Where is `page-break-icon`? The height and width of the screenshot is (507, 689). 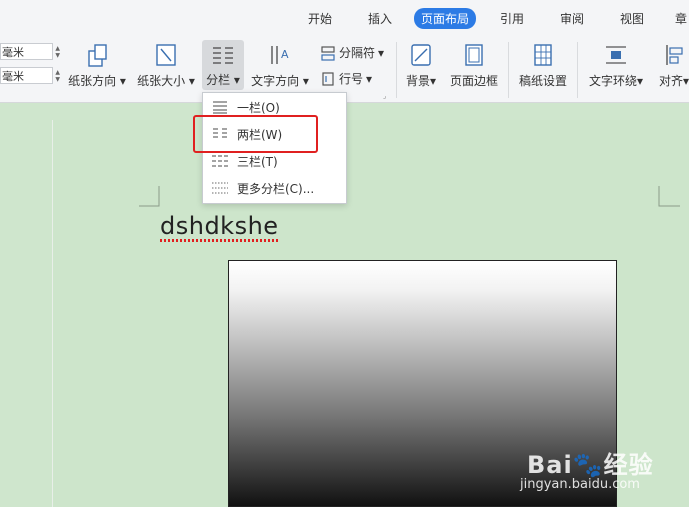
page-break-icon is located at coordinates (328, 53).